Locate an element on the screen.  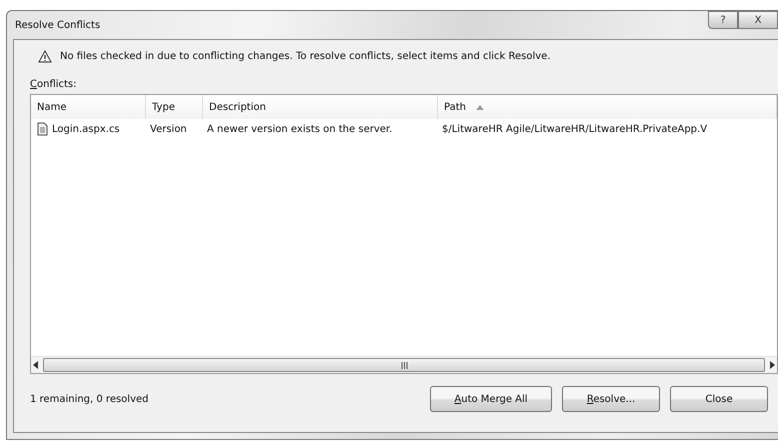
sort-ascending-icon is located at coordinates (480, 107).